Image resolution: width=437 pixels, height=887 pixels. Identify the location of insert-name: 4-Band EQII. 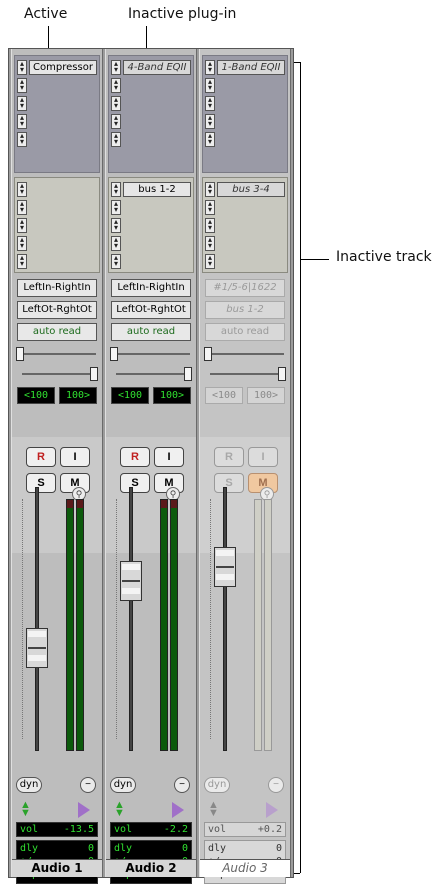
(157, 67).